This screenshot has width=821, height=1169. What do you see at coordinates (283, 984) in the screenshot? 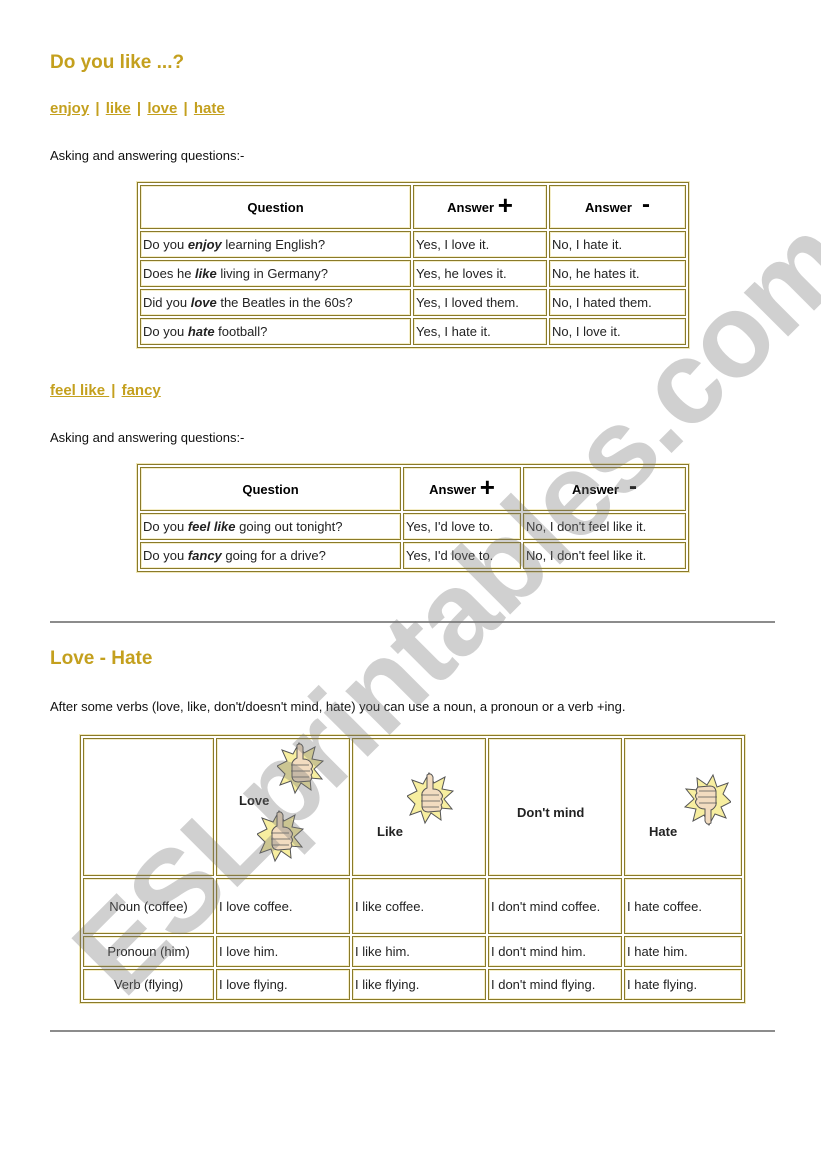
I see `example-cell: I love flying.` at bounding box center [283, 984].